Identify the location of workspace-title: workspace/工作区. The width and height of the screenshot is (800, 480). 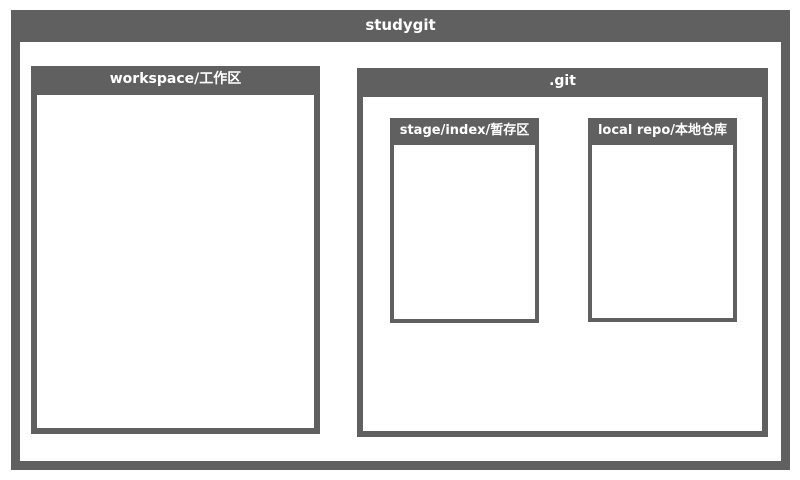
(175, 80).